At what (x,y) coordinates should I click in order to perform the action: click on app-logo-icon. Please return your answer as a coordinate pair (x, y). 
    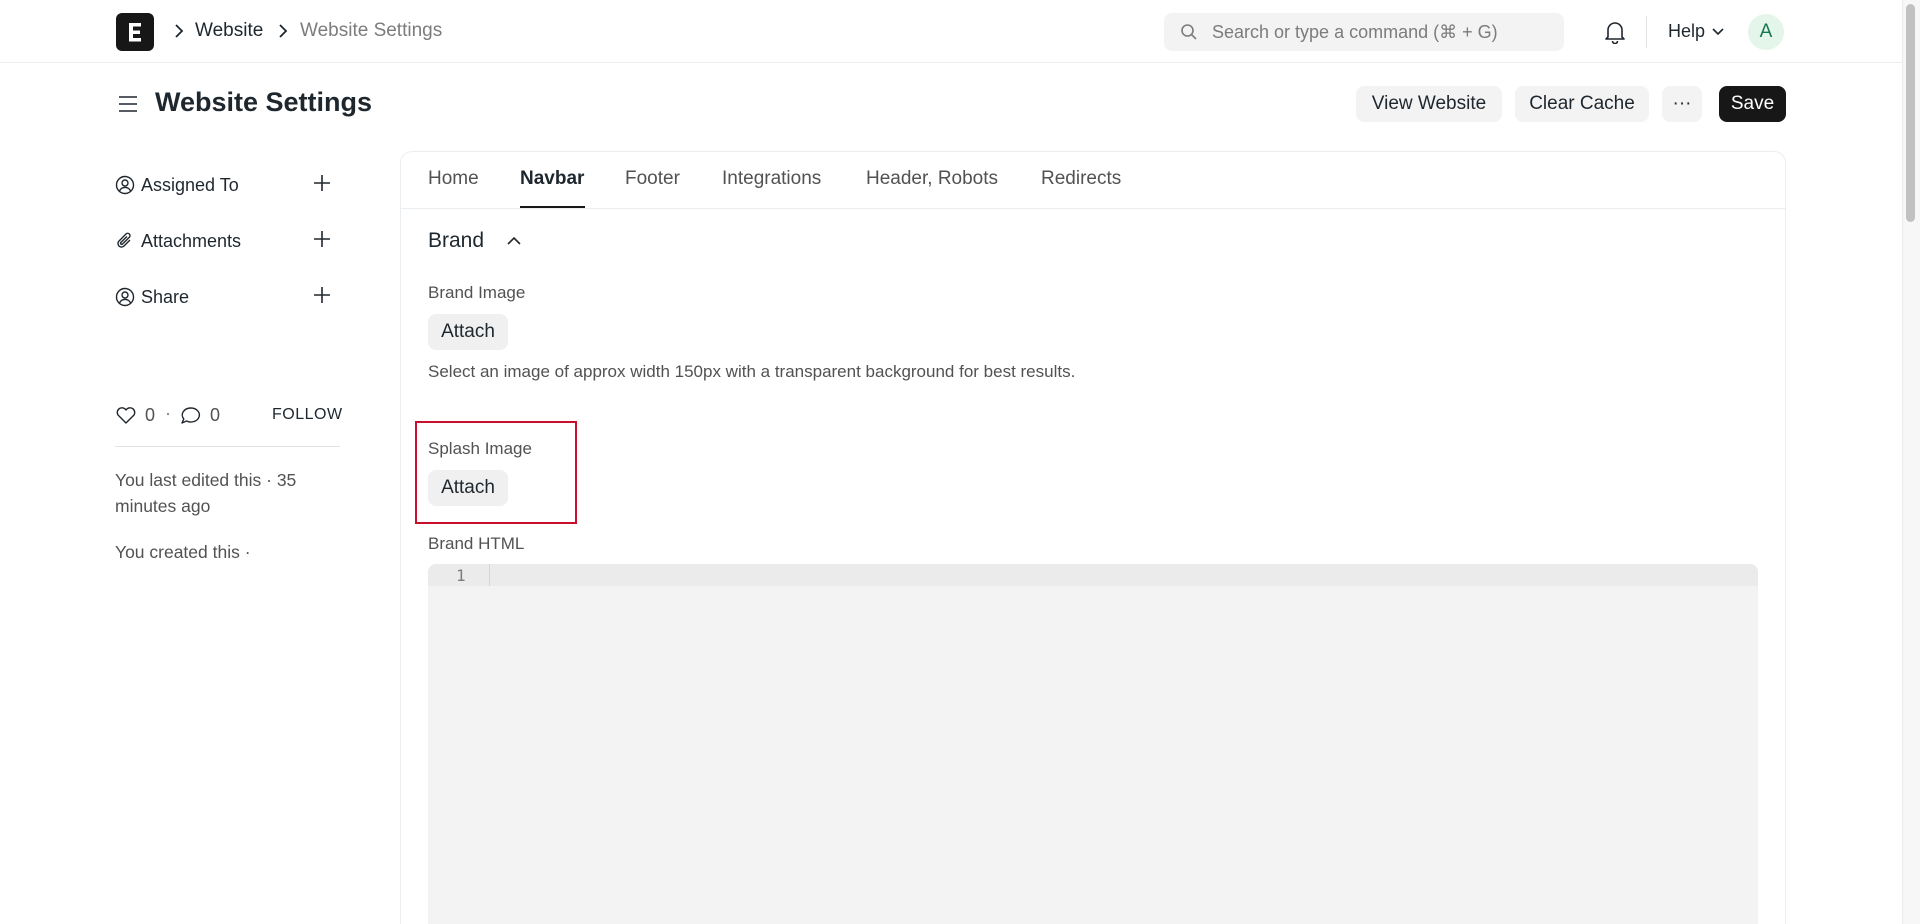
    Looking at the image, I should click on (135, 32).